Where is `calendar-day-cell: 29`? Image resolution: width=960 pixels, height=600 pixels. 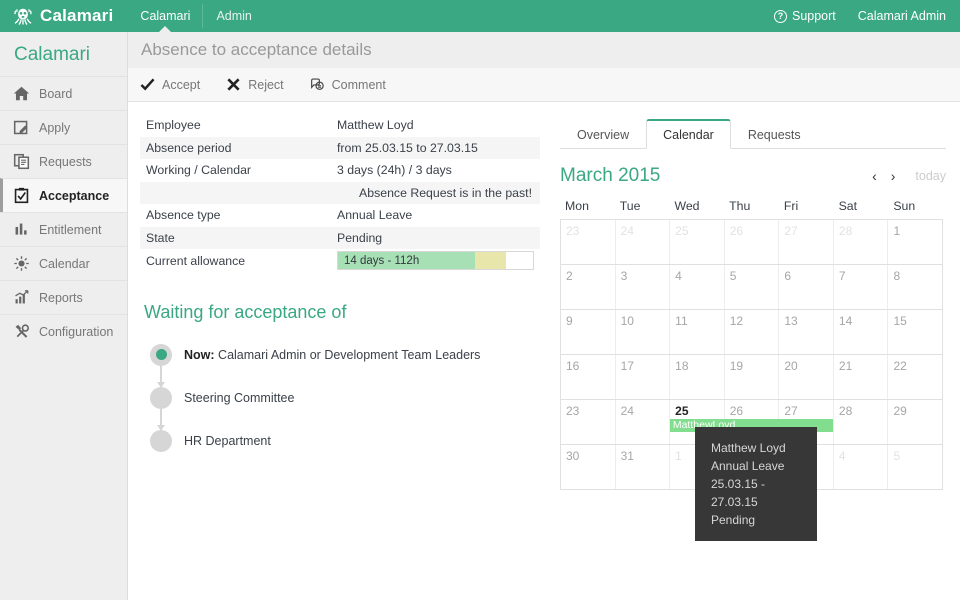
calendar-day-cell: 29 is located at coordinates (914, 422).